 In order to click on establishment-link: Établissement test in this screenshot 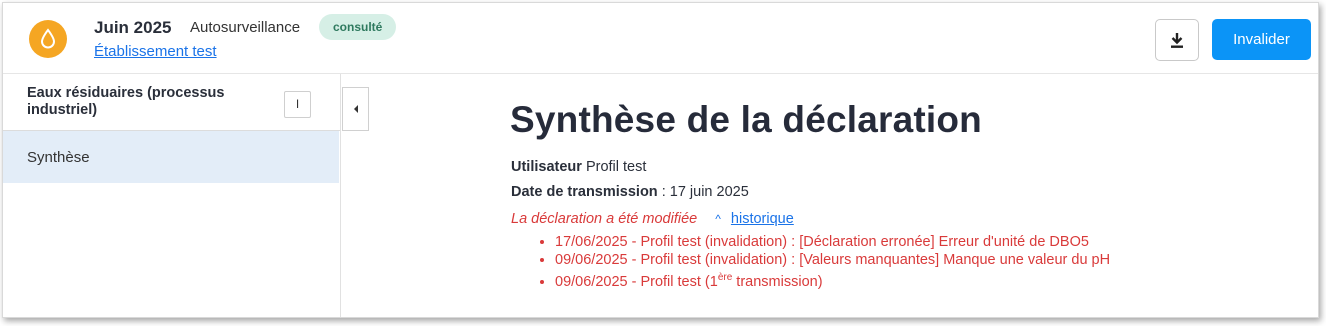, I will do `click(155, 51)`.